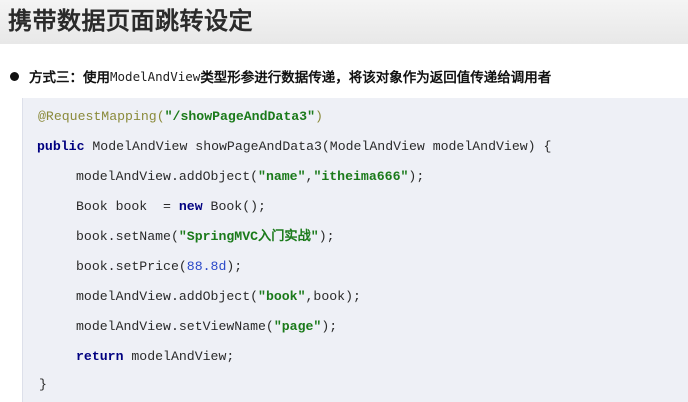 The width and height of the screenshot is (688, 402). I want to click on code-line-new-book: Book book = new Book();, so click(171, 207).